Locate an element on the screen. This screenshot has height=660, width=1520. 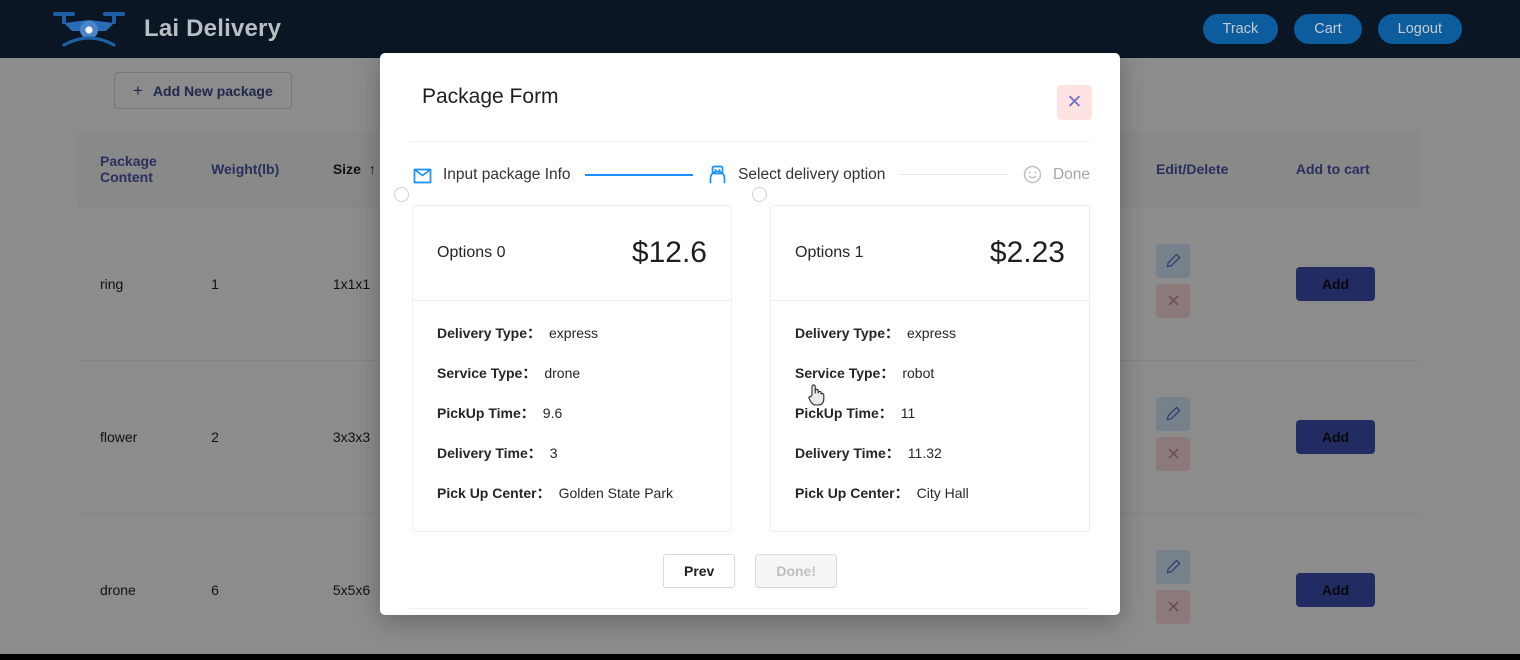
option-field-value: robot is located at coordinates (918, 373).